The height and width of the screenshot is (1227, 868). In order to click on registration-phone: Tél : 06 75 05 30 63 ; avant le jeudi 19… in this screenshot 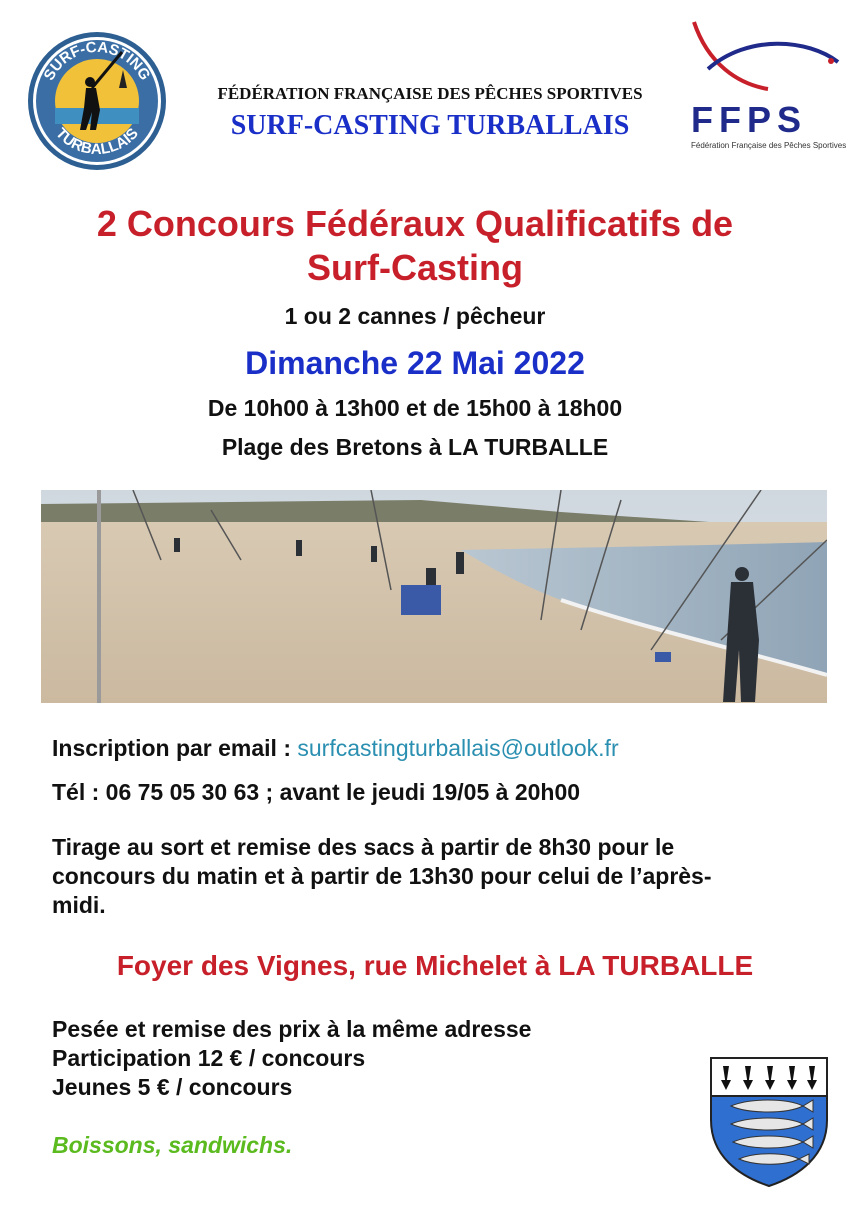, I will do `click(316, 792)`.